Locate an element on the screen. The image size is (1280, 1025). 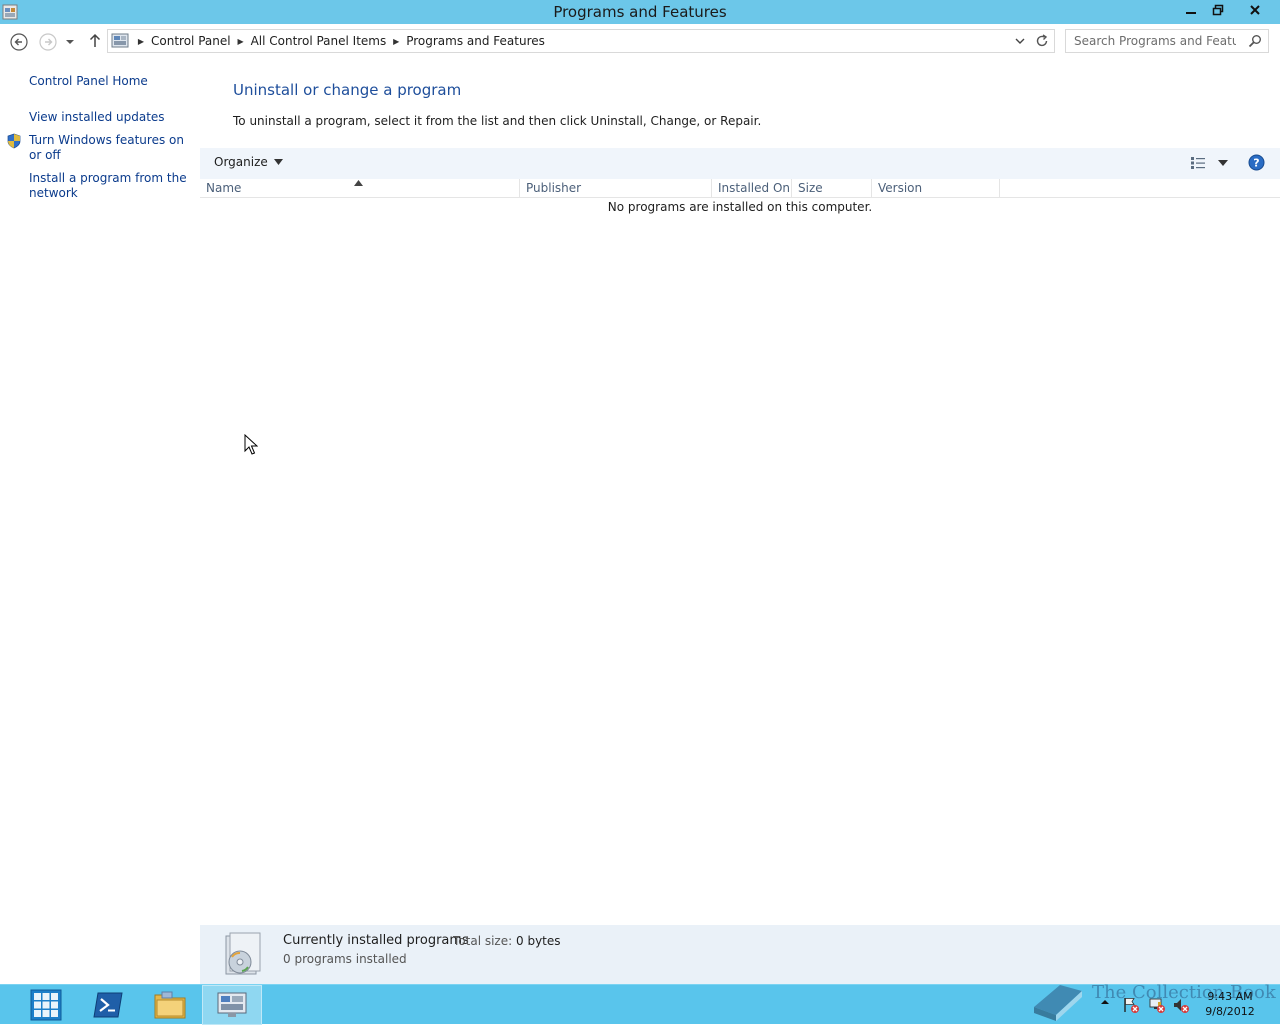
clock: 9:43 AM 9/8/2012 is located at coordinates (1230, 1004).